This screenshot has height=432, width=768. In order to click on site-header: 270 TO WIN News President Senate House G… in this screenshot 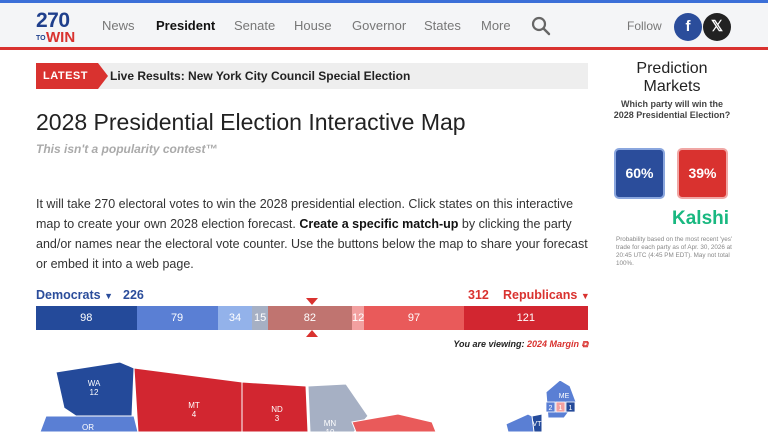, I will do `click(384, 26)`.